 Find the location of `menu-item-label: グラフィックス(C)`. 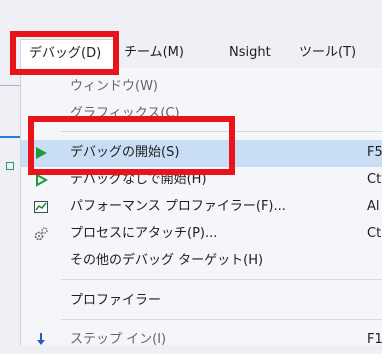

menu-item-label: グラフィックス(C) is located at coordinates (125, 113).